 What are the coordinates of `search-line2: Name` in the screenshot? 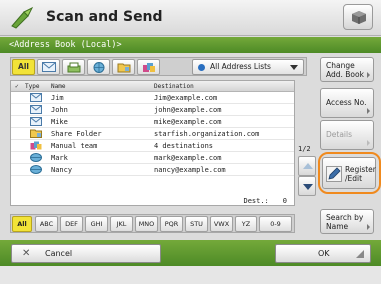 It's located at (337, 226).